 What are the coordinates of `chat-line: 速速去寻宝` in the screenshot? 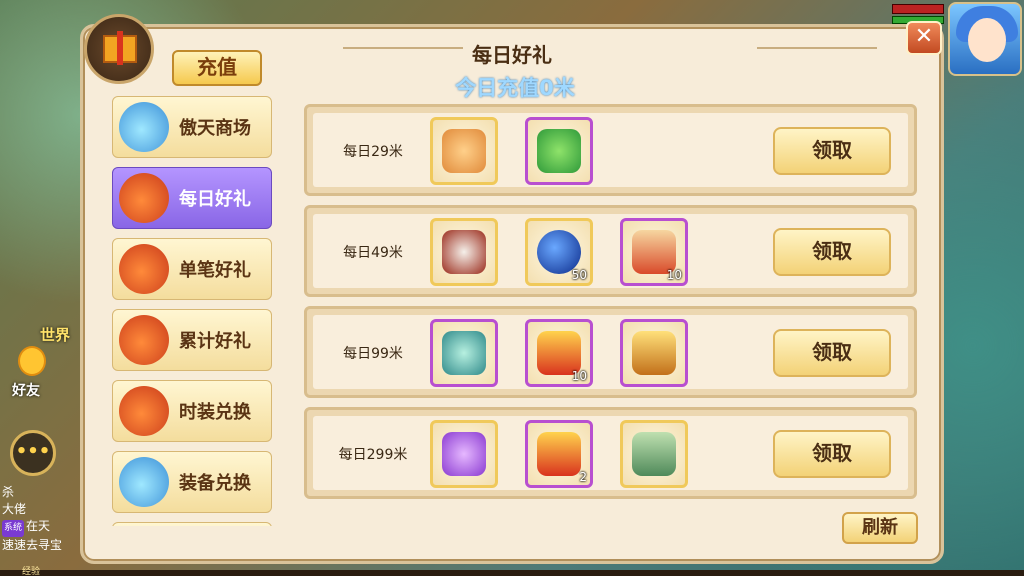 It's located at (47, 545).